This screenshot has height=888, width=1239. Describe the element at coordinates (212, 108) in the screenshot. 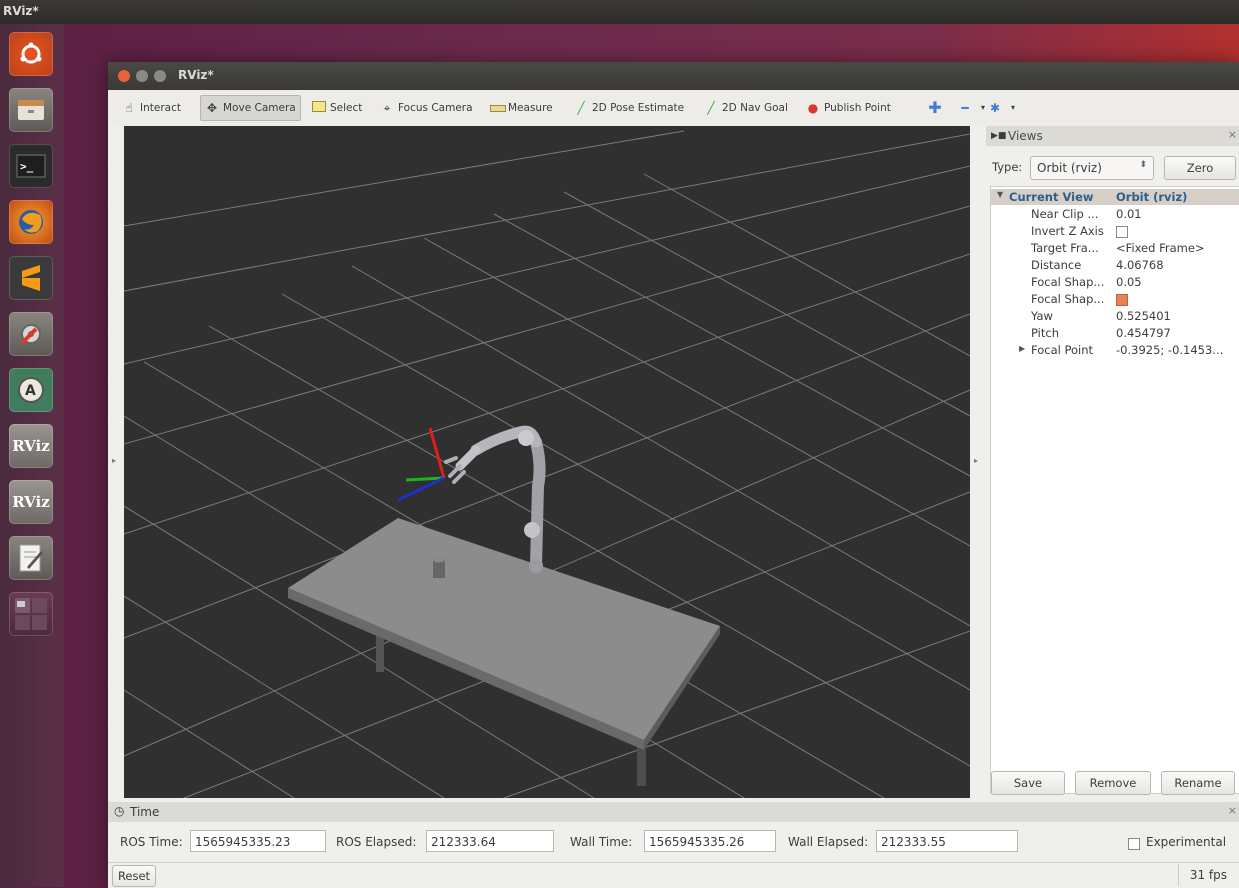

I see `move-camera-icon: ✥` at that location.